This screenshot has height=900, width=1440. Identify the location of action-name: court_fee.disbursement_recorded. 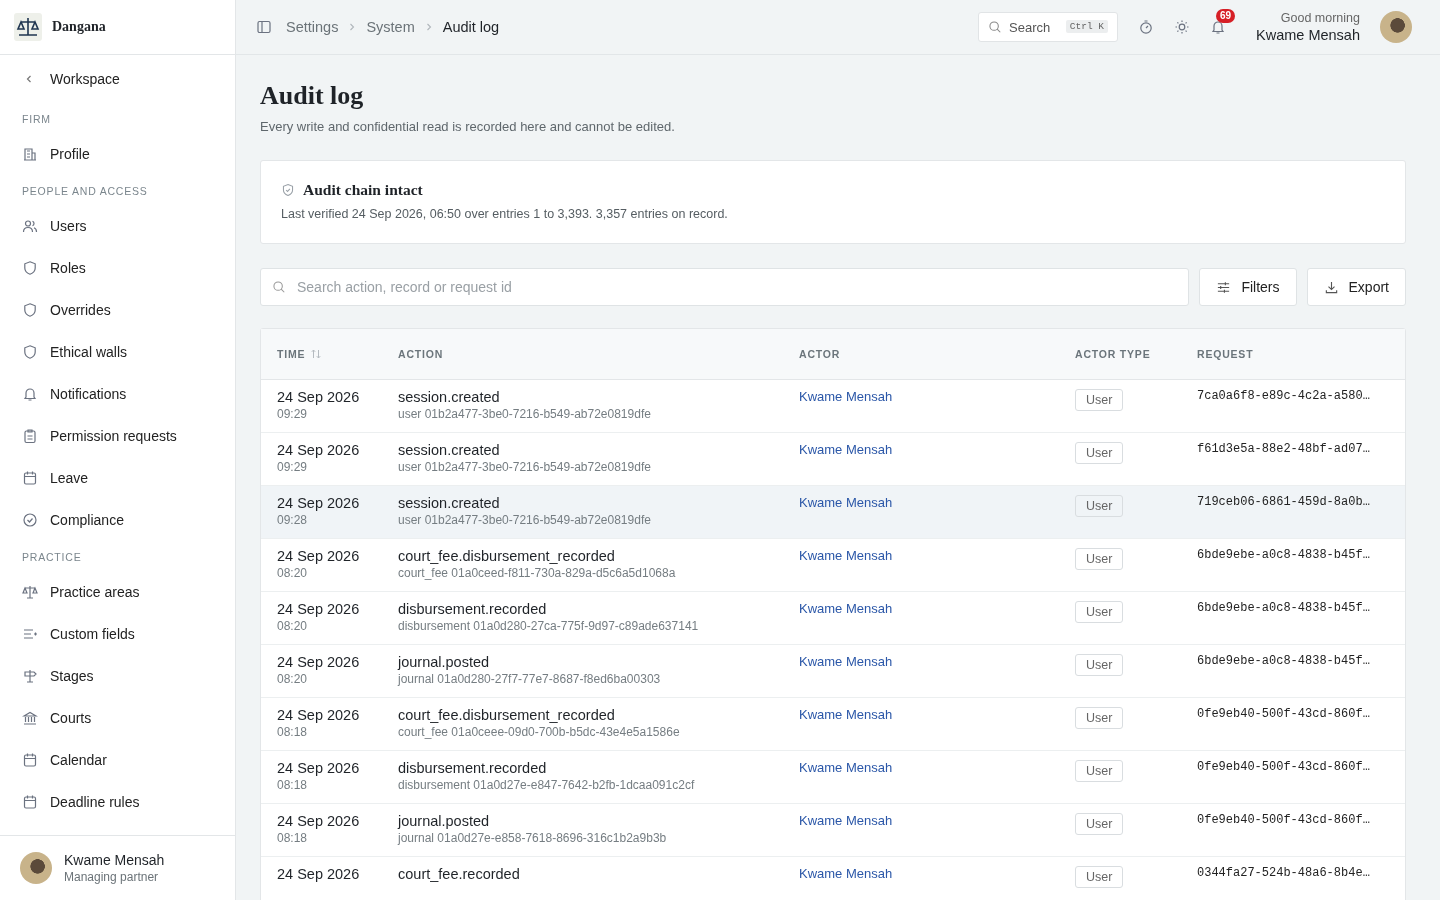
(506, 556).